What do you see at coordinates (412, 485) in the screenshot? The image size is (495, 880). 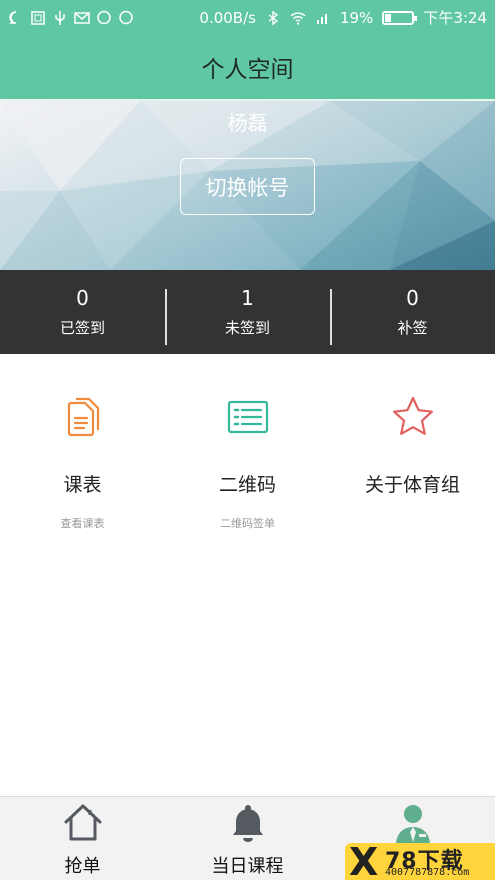 I see `feature-title: 关于体育组` at bounding box center [412, 485].